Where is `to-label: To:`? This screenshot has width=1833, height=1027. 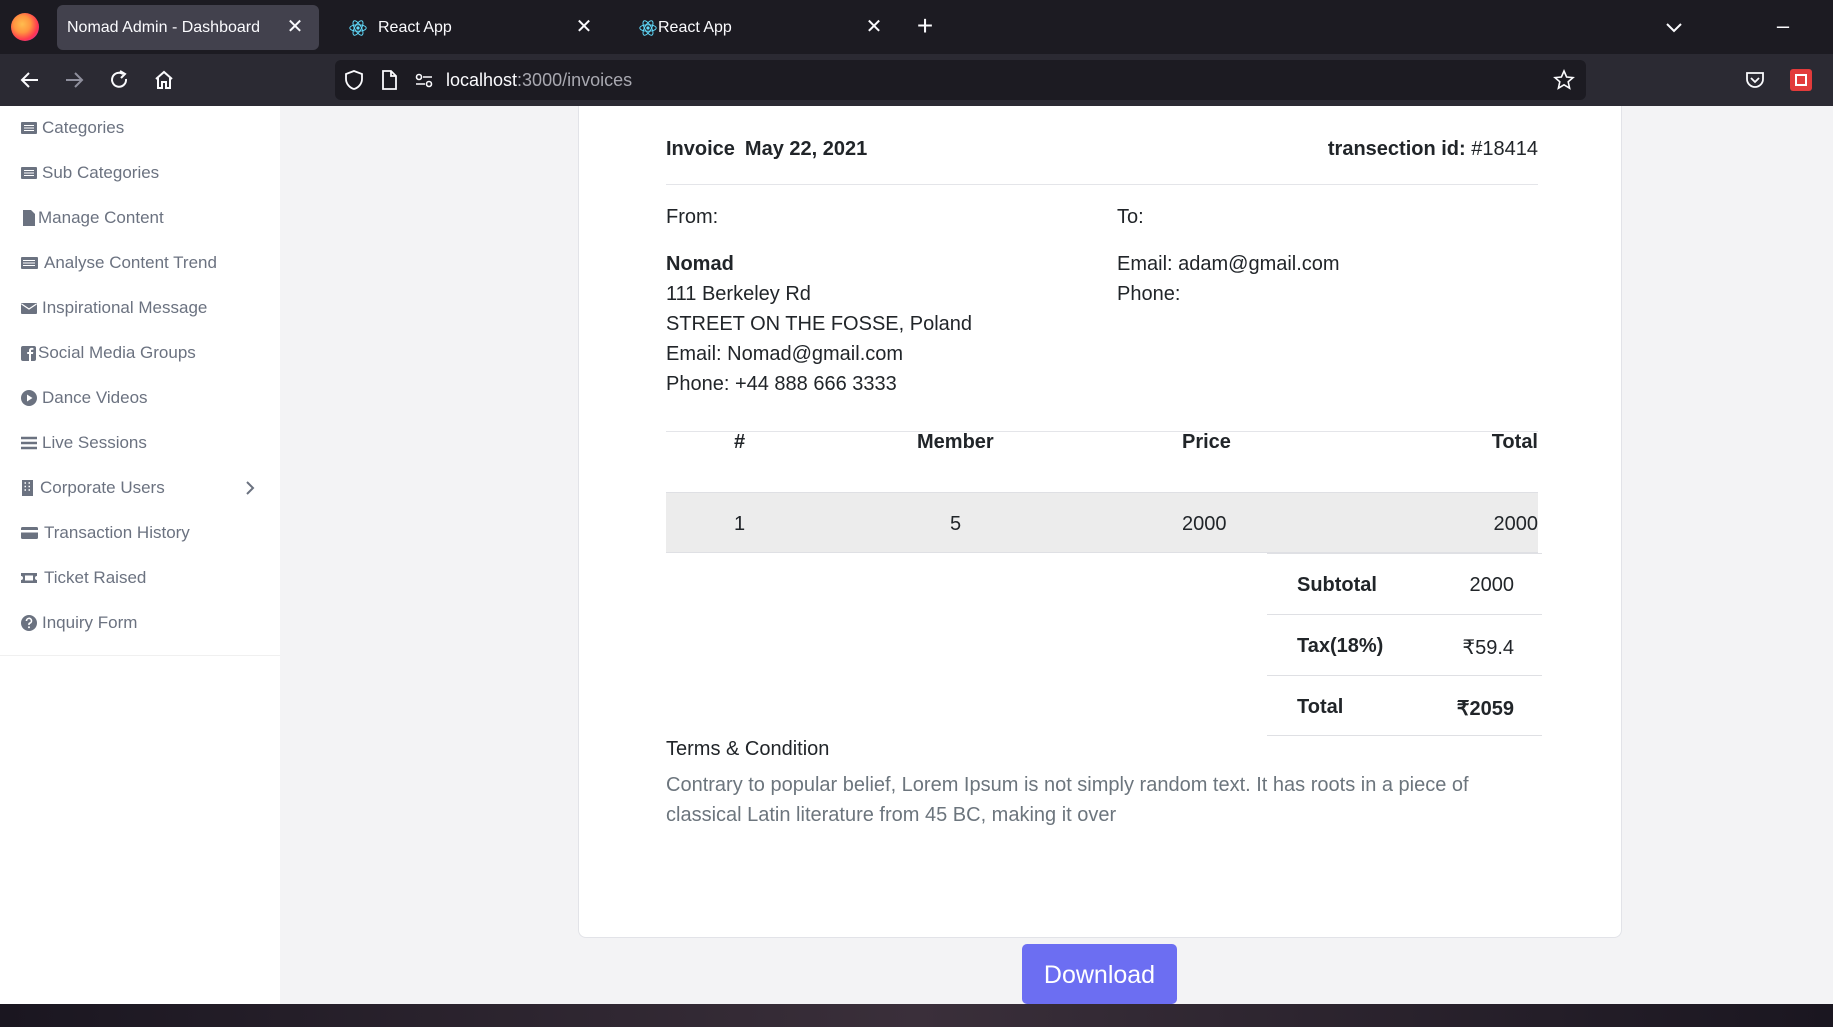
to-label: To: is located at coordinates (1130, 217).